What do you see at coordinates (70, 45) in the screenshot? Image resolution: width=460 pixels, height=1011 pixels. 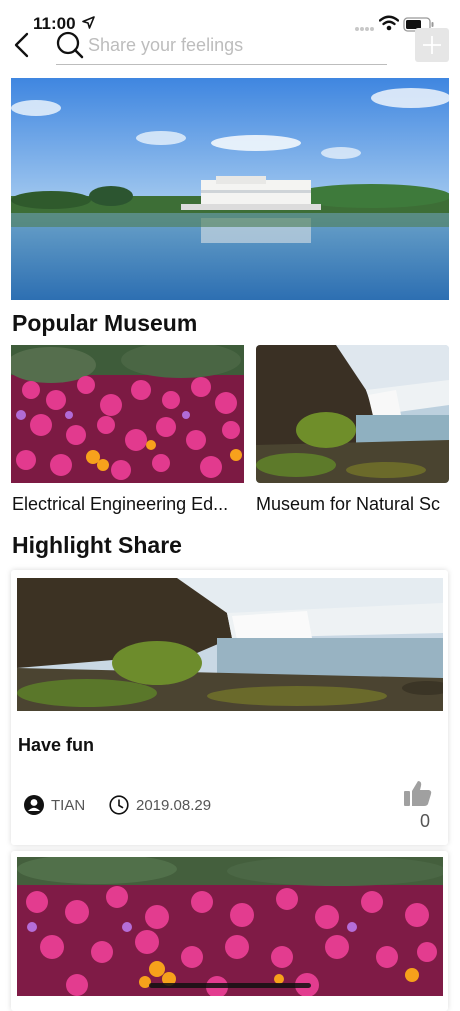 I see `search-icon` at bounding box center [70, 45].